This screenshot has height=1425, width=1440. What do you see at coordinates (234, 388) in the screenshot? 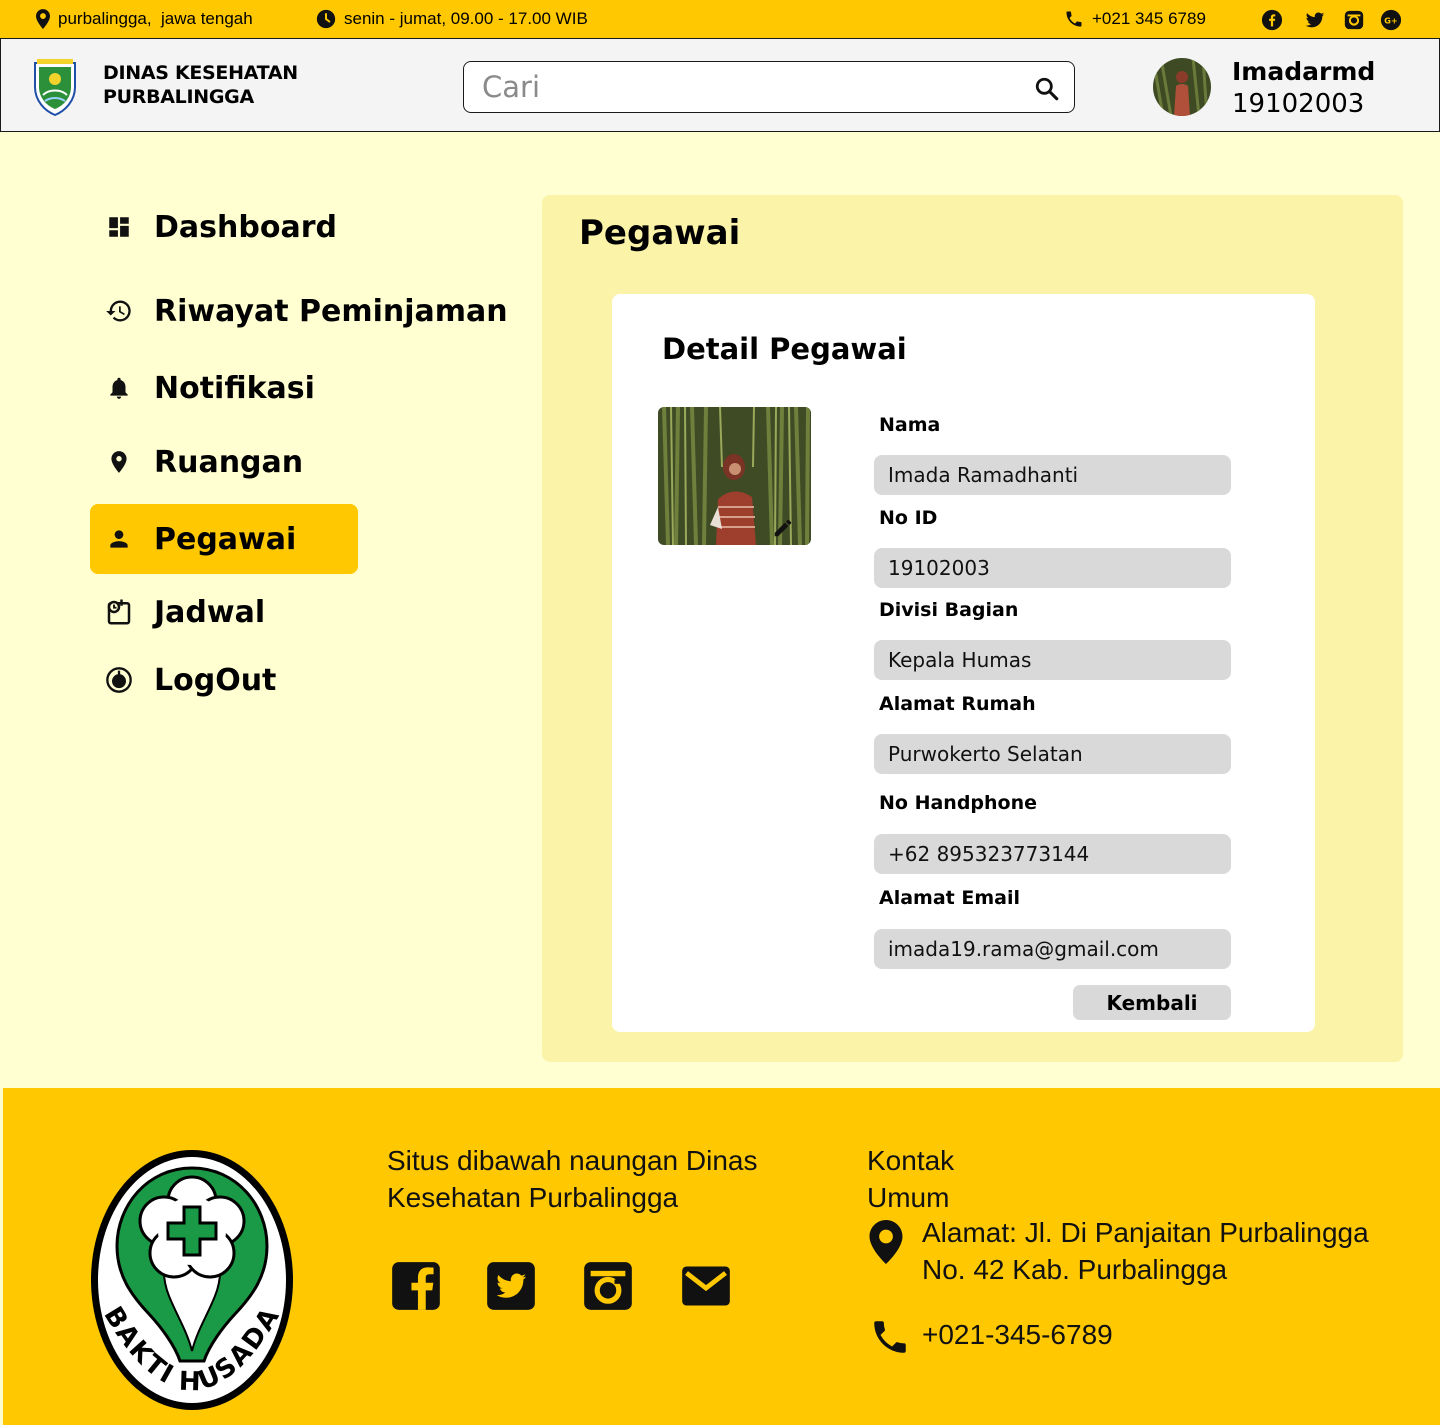
I see `sidebar-item-label: Notifikasi` at bounding box center [234, 388].